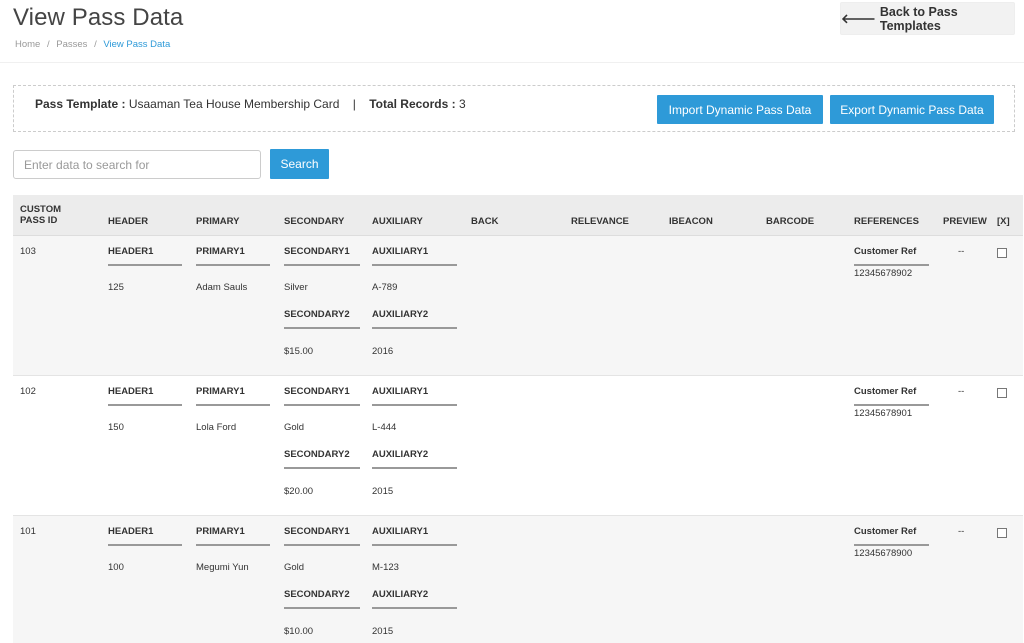  What do you see at coordinates (412, 104) in the screenshot?
I see `records-label: Total Records :` at bounding box center [412, 104].